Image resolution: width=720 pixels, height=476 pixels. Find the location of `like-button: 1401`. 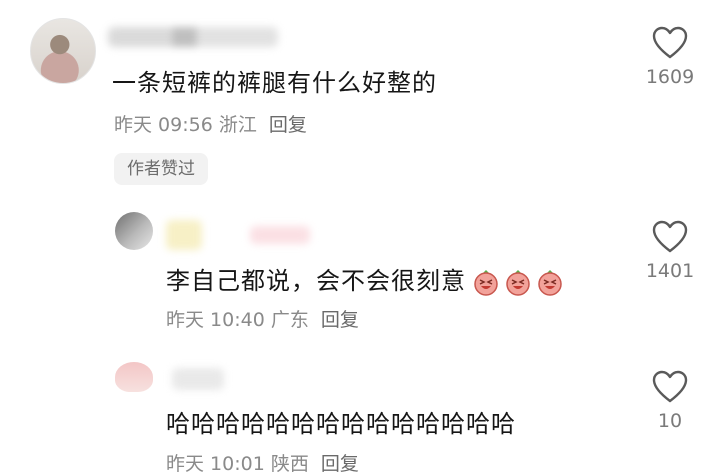

like-button: 1401 is located at coordinates (670, 251).